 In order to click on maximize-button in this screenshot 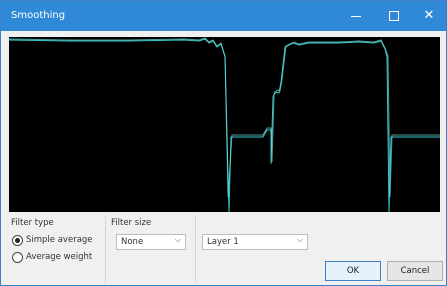, I will do `click(394, 16)`.